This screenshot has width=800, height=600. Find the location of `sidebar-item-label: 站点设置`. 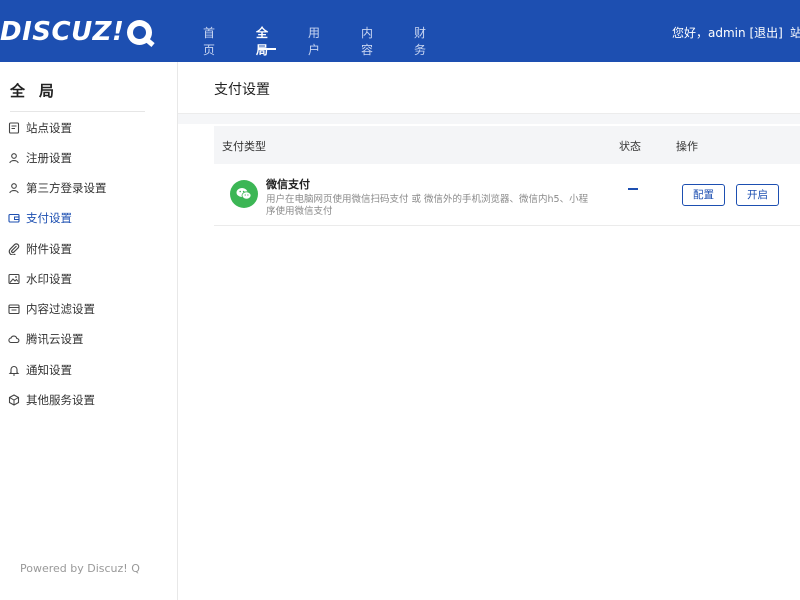

sidebar-item-label: 站点设置 is located at coordinates (49, 128).